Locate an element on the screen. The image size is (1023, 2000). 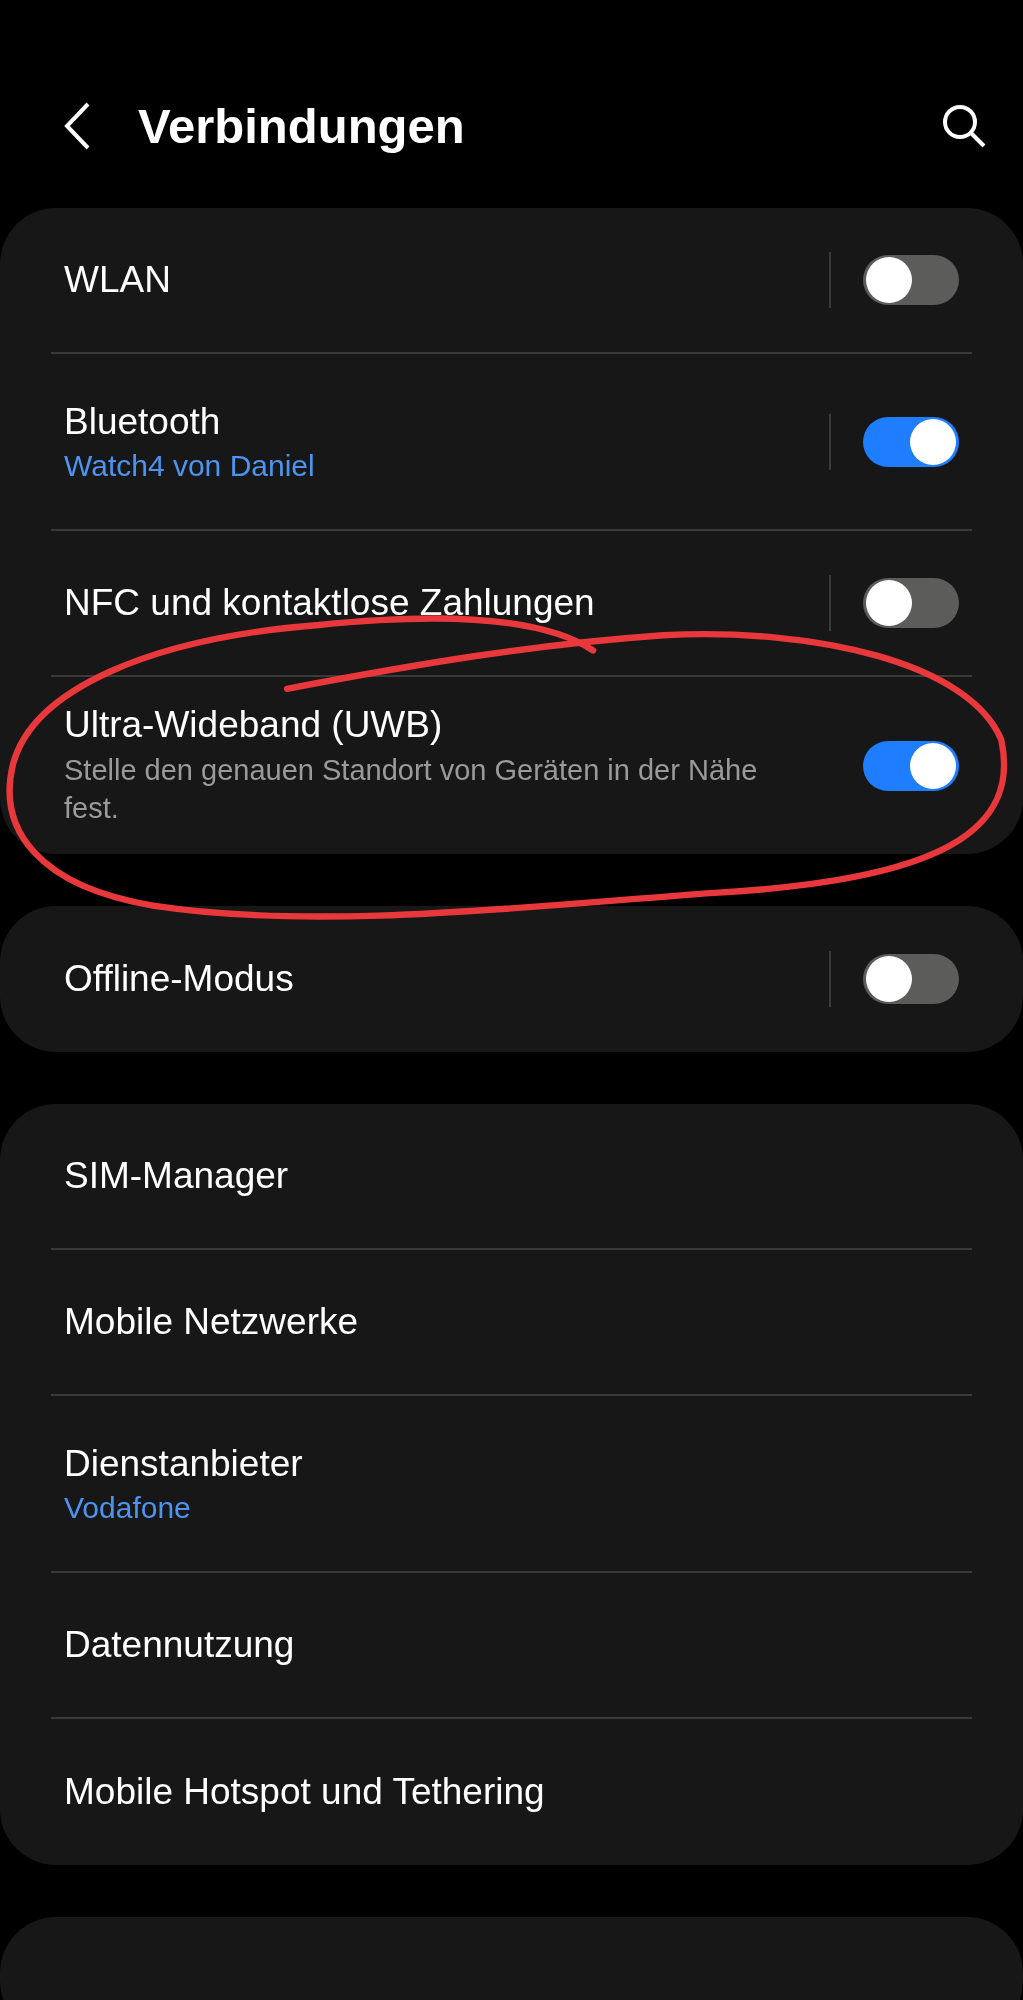
settings-row: SIM-Manager is located at coordinates (511, 1177).